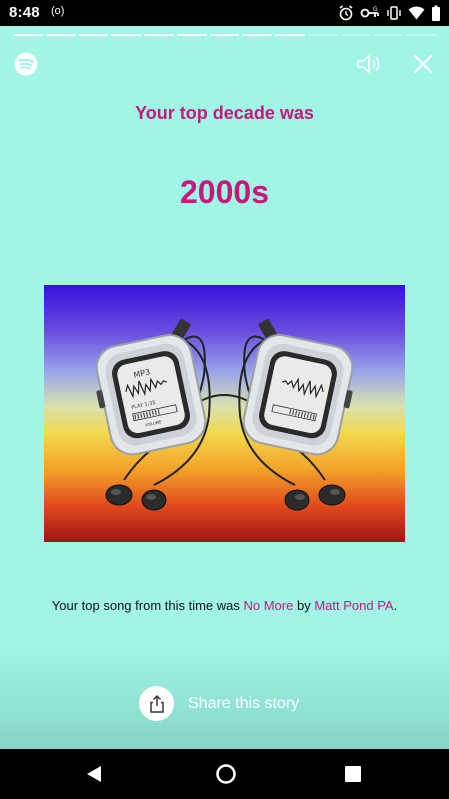 Image resolution: width=449 pixels, height=799 pixels. I want to click on story-heading: Your top decade was, so click(224, 113).